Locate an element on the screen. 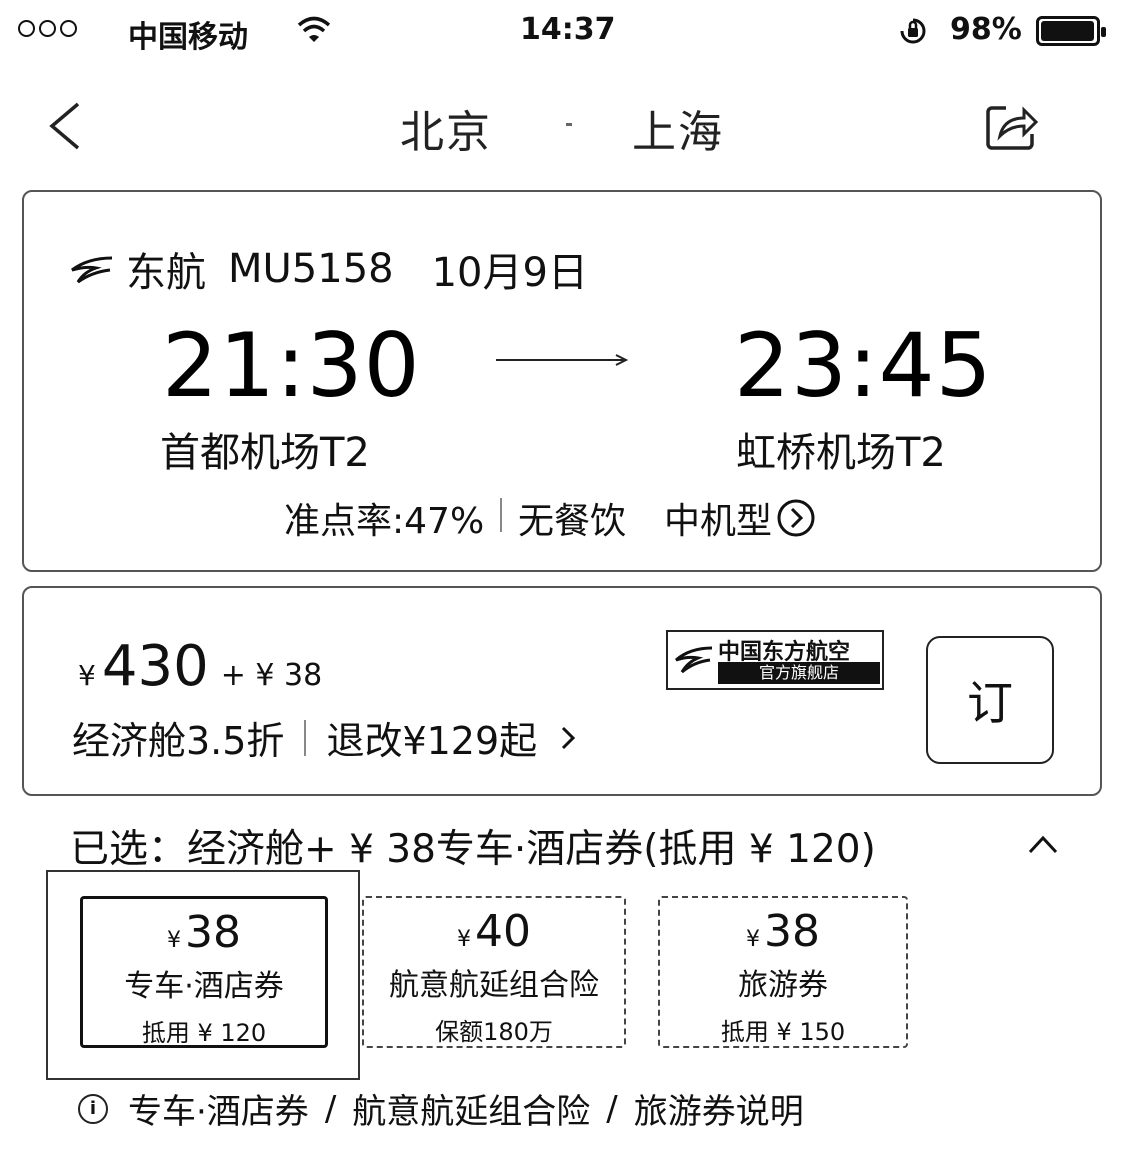  option-card-insurance: ¥40 航意航延组合险 保额180万 is located at coordinates (494, 972).